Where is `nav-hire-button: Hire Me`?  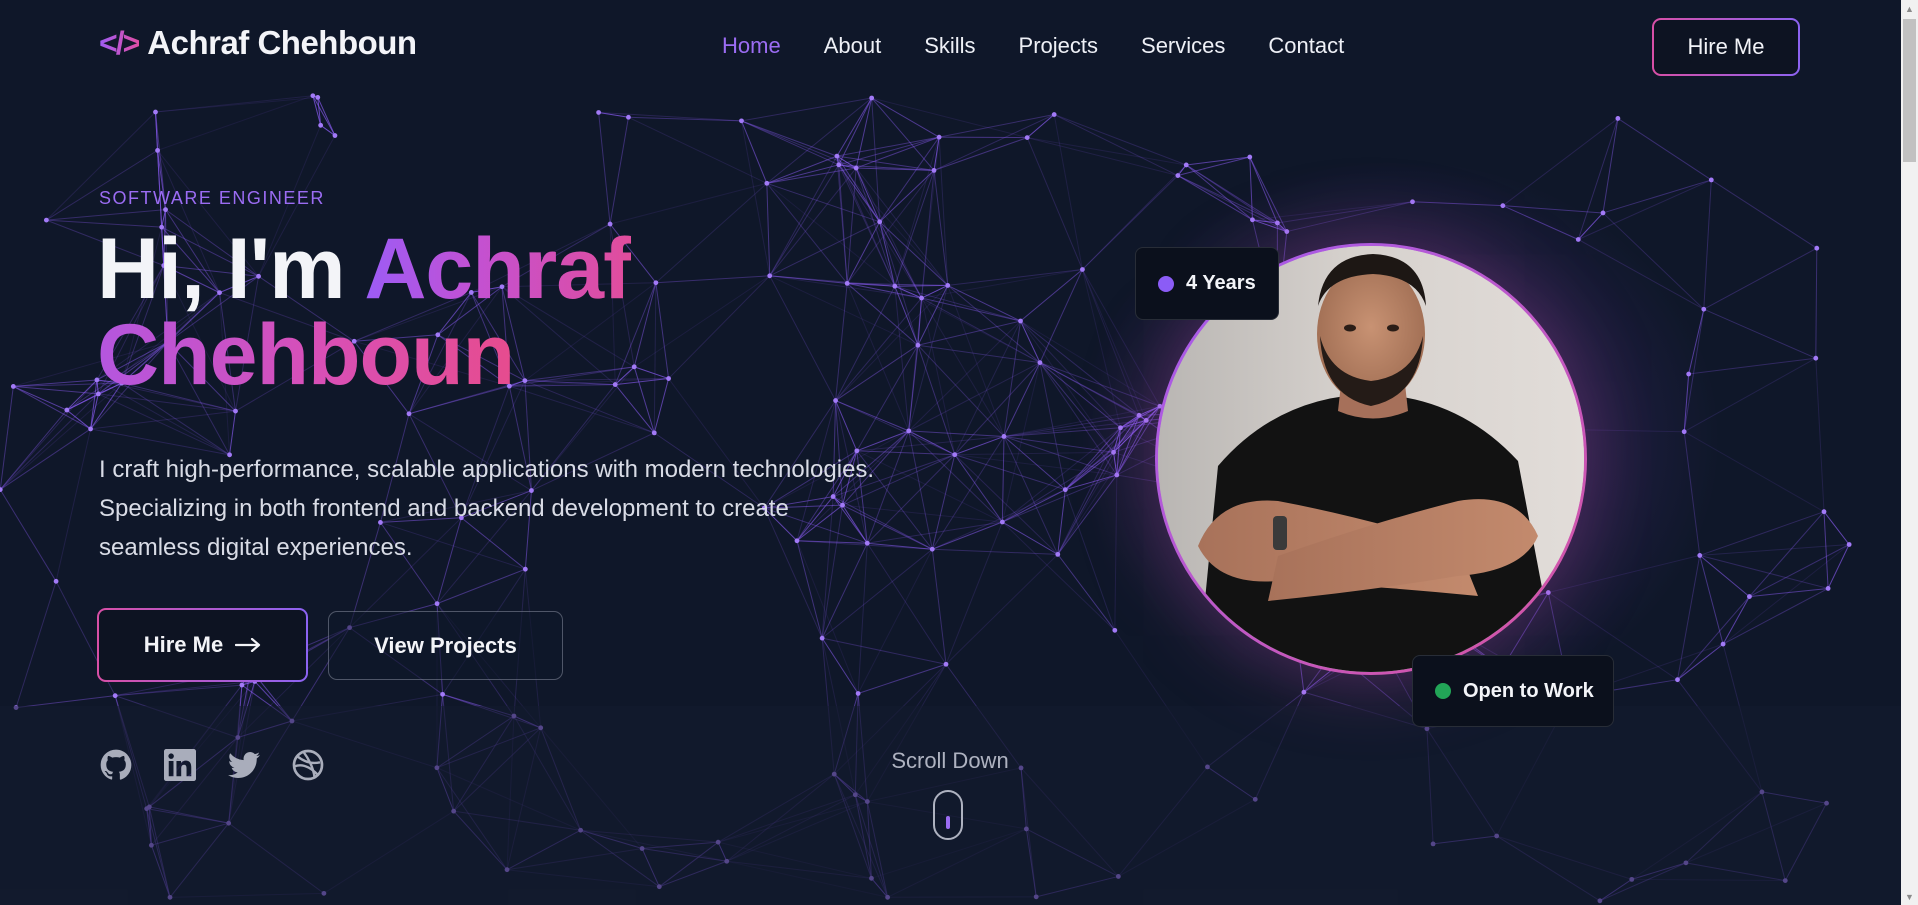
nav-hire-button: Hire Me is located at coordinates (1726, 47).